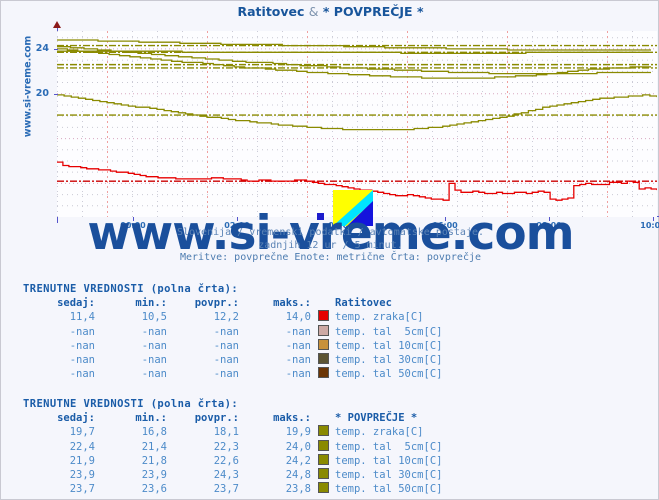 This screenshot has height=500, width=659. I want to click on title-station: Ratitovec, so click(271, 11).